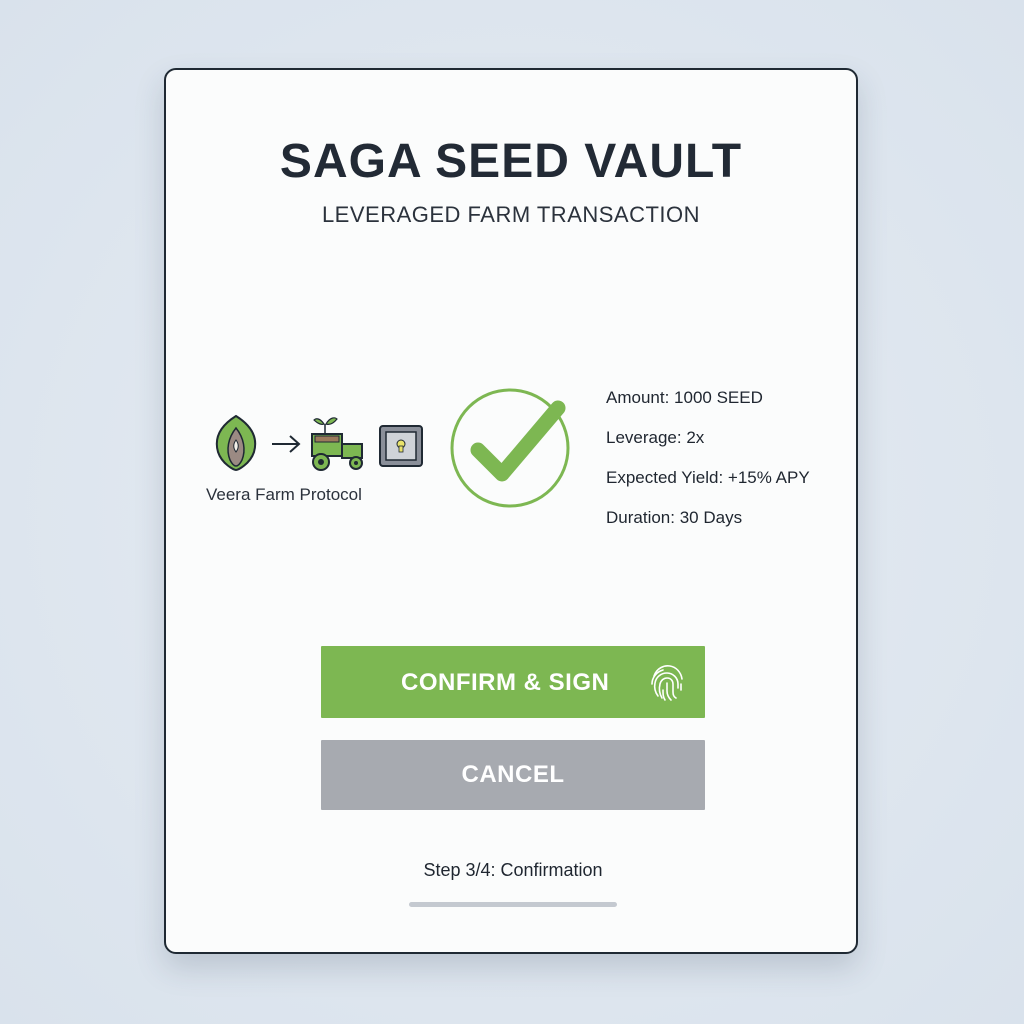 Image resolution: width=1024 pixels, height=1024 pixels. I want to click on confirm-sign-label: CONFIRM & SIGN, so click(505, 682).